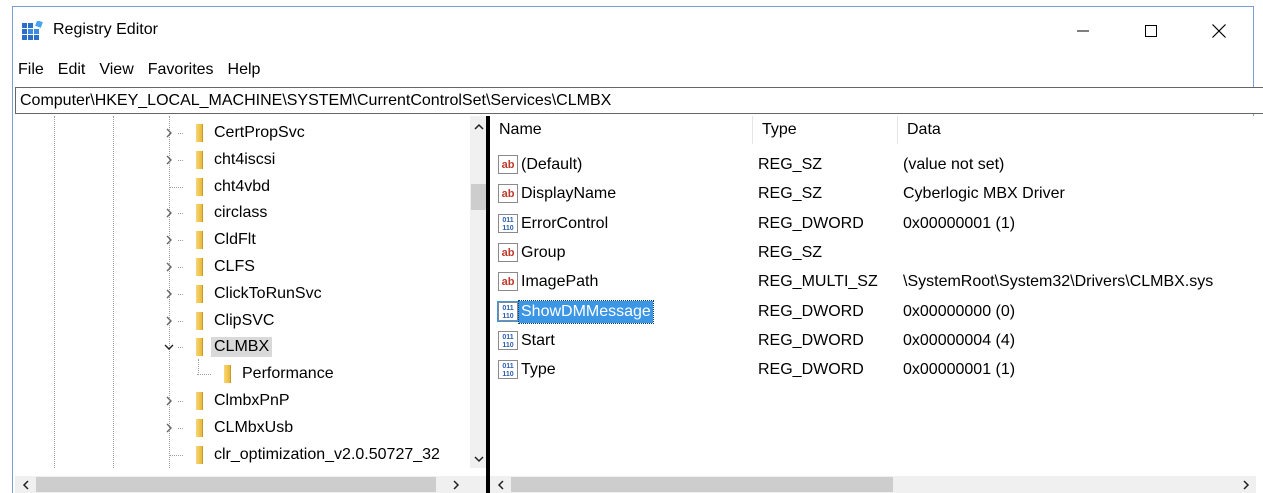 The image size is (1263, 493). I want to click on tree-item: circlass, so click(241, 213).